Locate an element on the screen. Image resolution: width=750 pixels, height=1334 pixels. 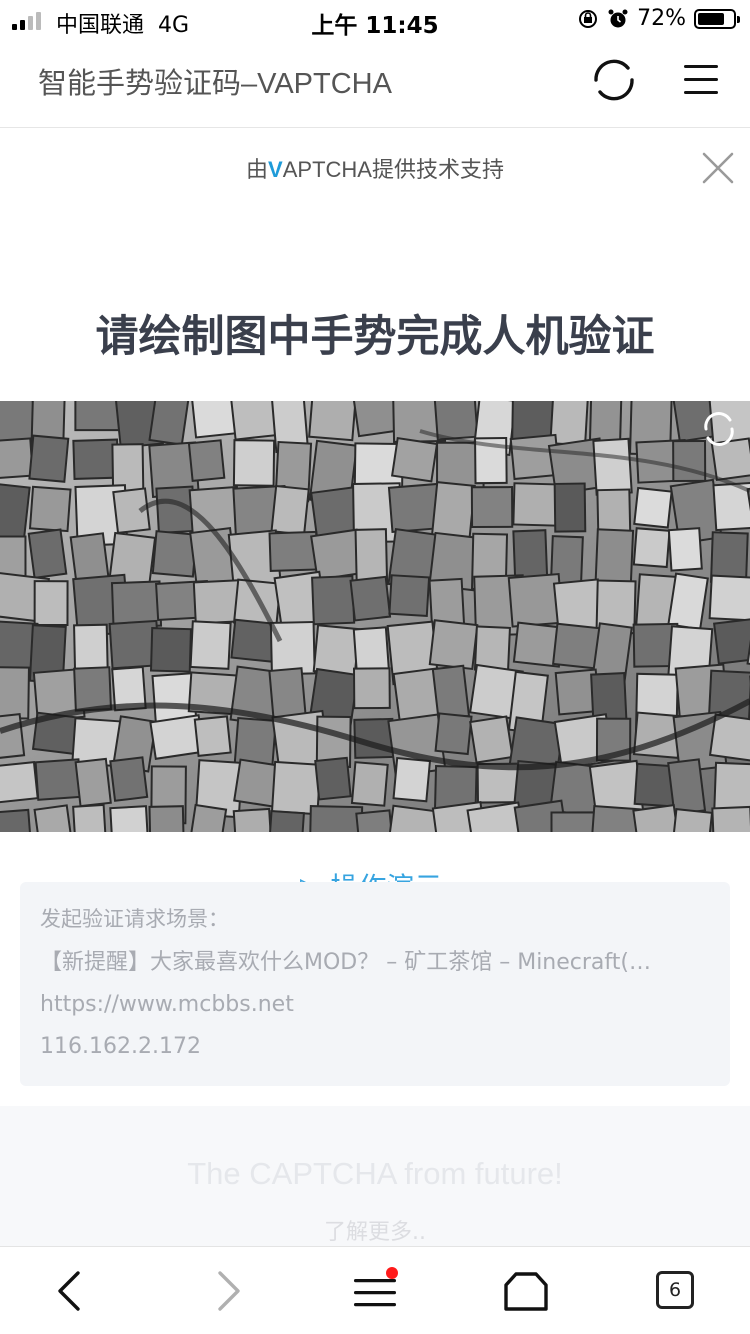
scene-label: 发起验证请求场景： is located at coordinates (134, 919).